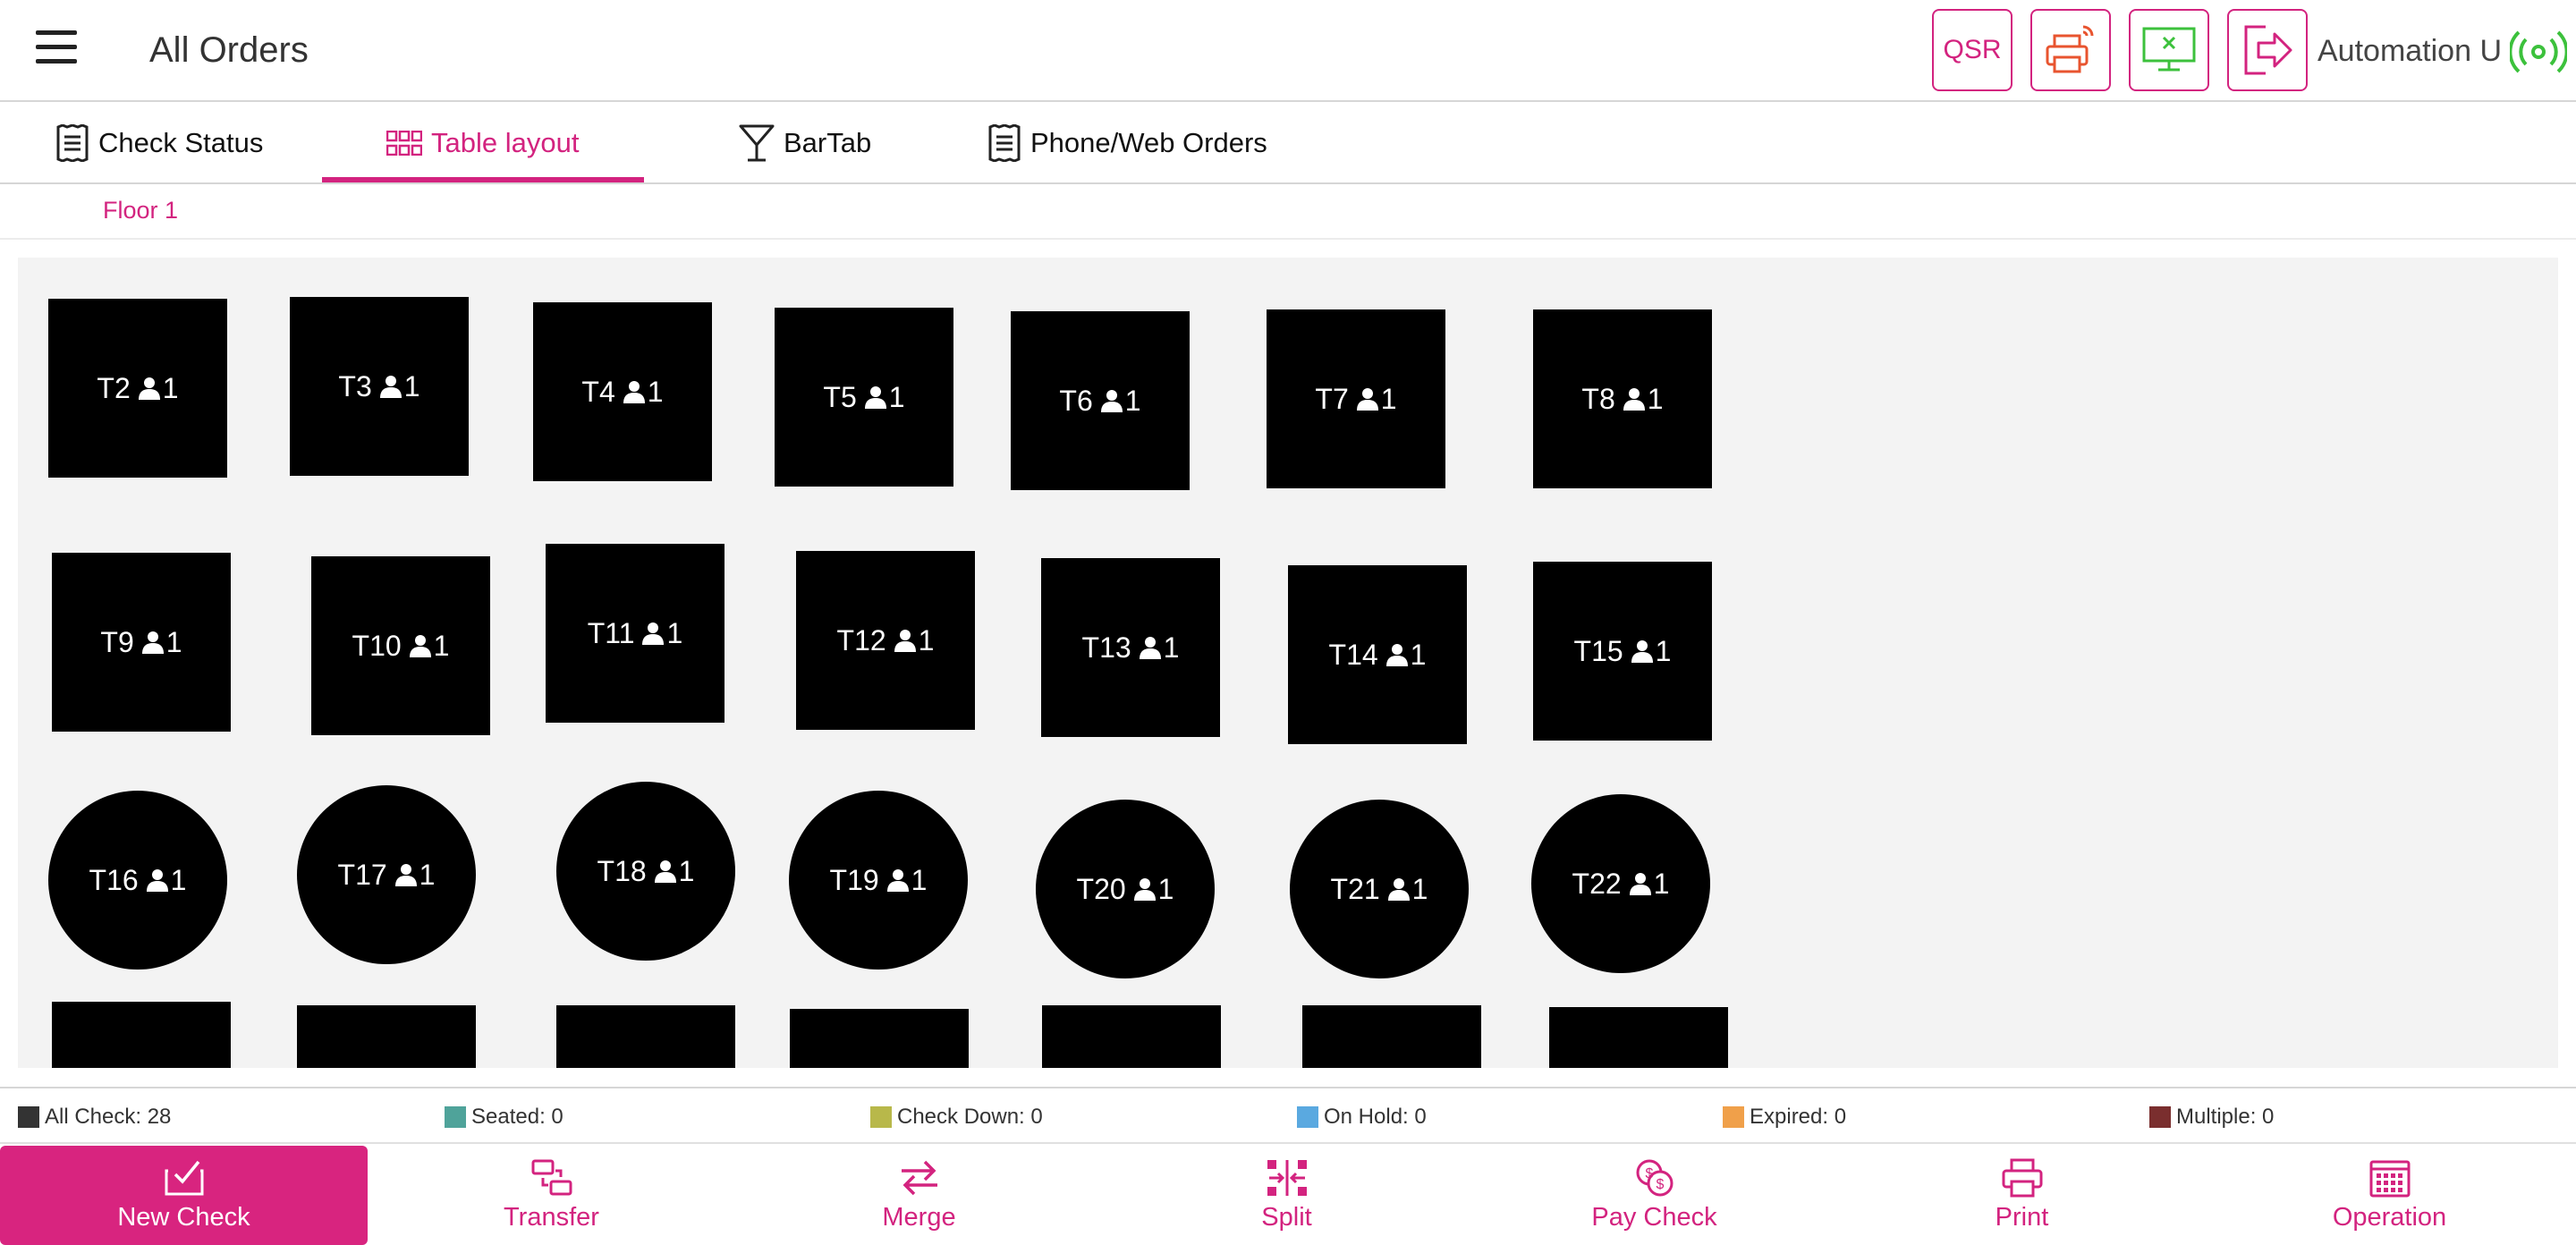 The image size is (2576, 1245). What do you see at coordinates (386, 874) in the screenshot?
I see `table-t17: T17 1` at bounding box center [386, 874].